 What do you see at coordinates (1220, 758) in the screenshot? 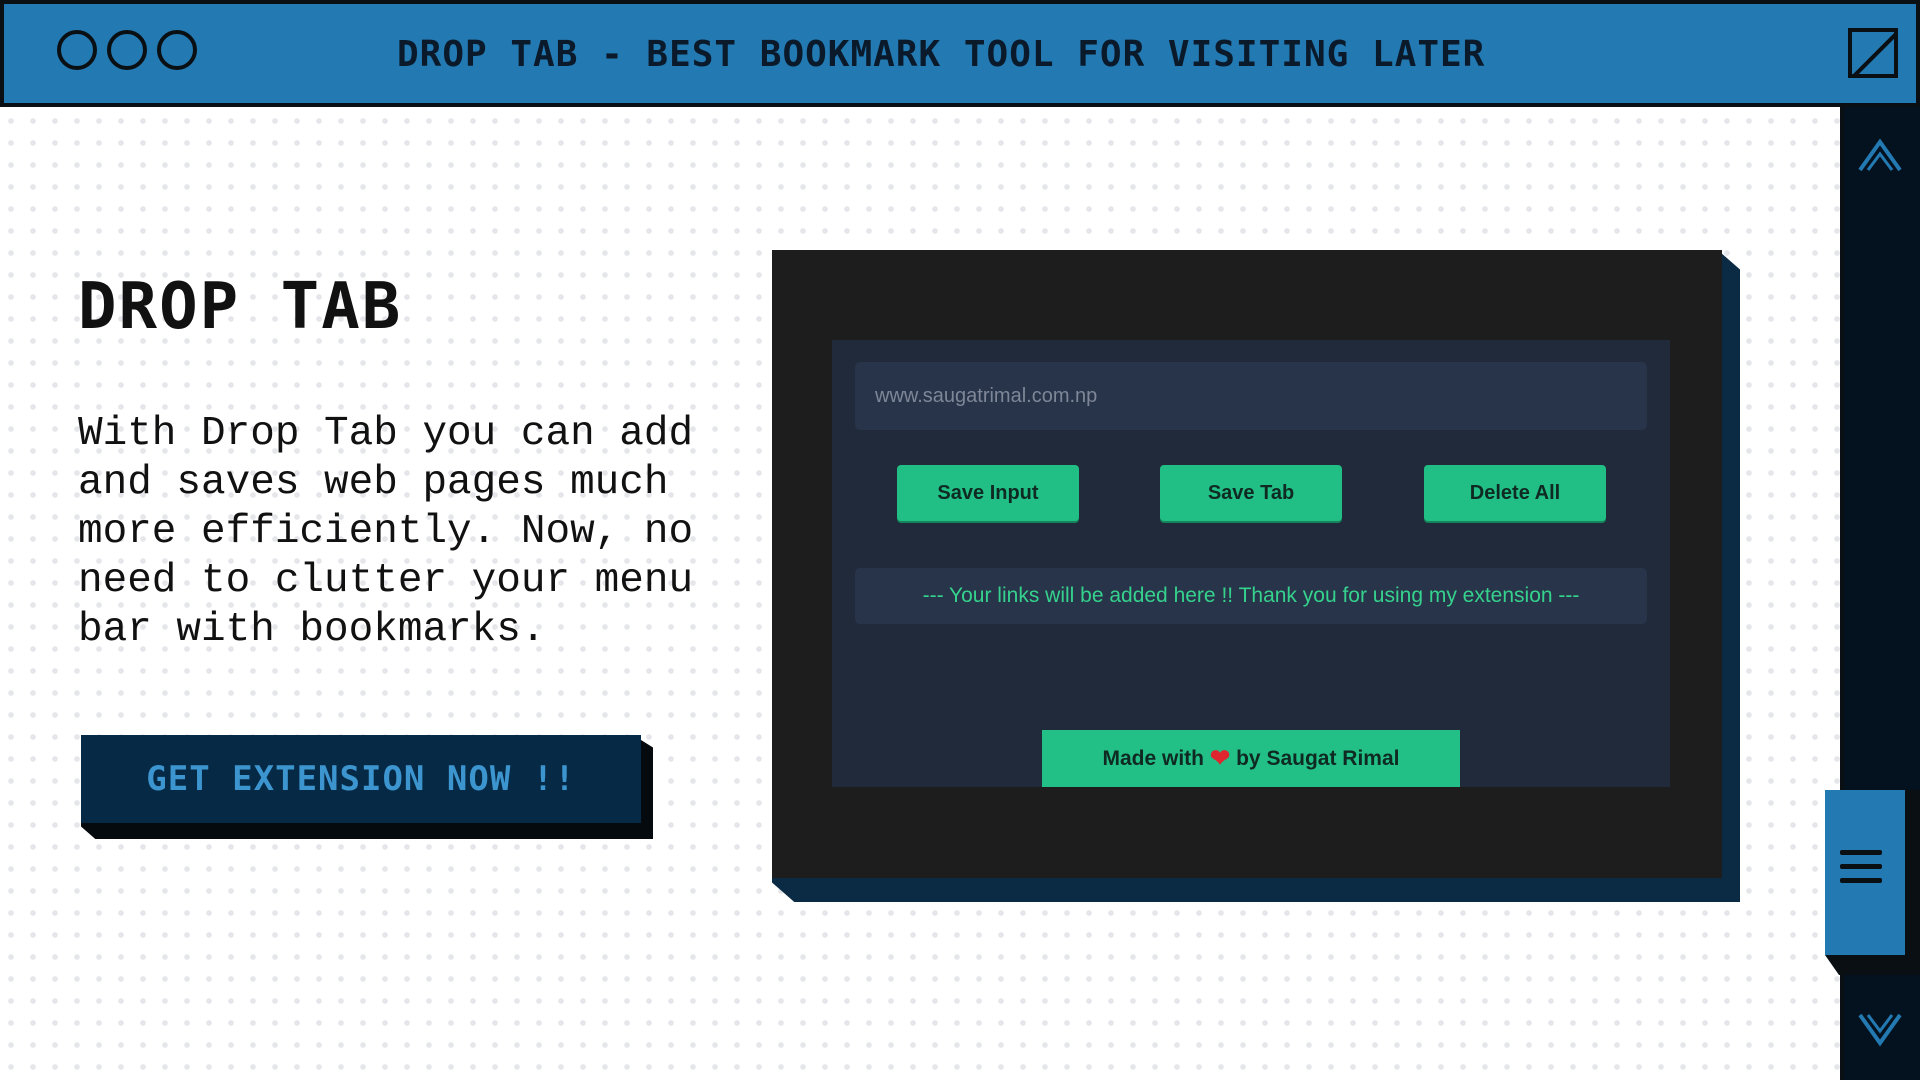
I see `heart-icon: ❤` at bounding box center [1220, 758].